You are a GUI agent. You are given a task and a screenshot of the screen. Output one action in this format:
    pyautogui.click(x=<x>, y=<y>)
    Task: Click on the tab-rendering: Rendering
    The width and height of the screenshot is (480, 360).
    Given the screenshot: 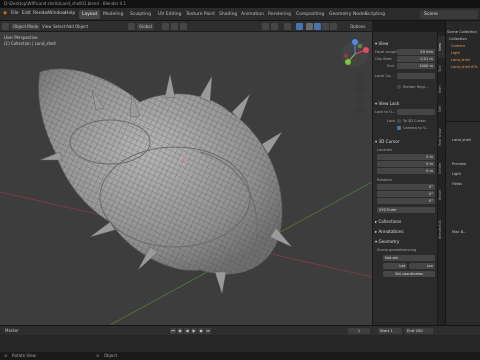 What is the action you would take?
    pyautogui.click(x=279, y=14)
    